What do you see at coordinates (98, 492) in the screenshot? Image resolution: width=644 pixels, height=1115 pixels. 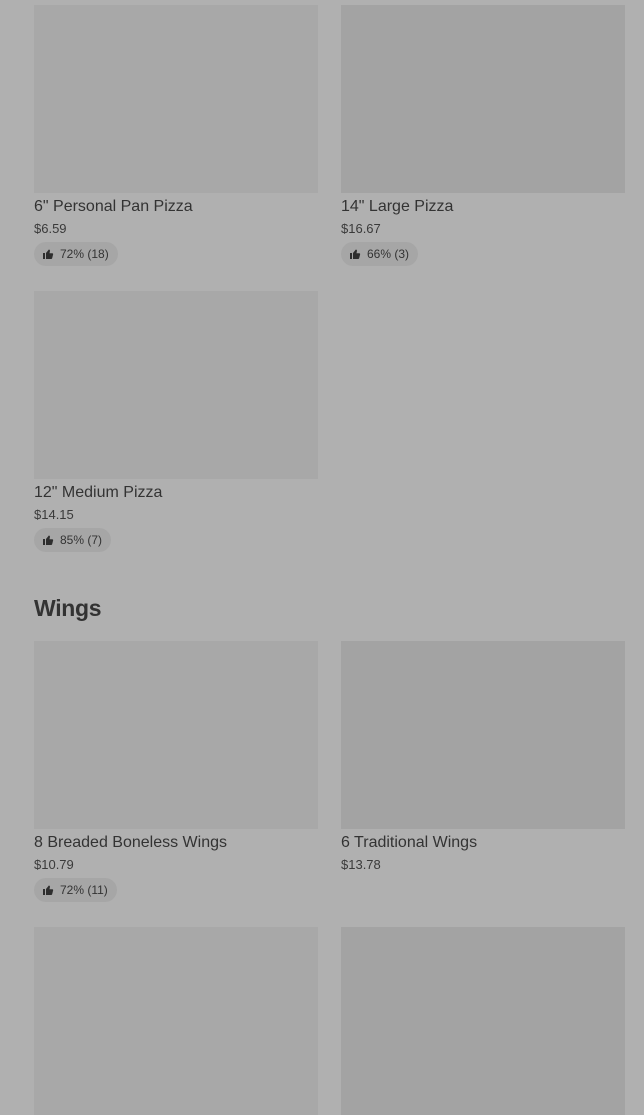 I see `menu-item-name: 12" Medium Pizza` at bounding box center [98, 492].